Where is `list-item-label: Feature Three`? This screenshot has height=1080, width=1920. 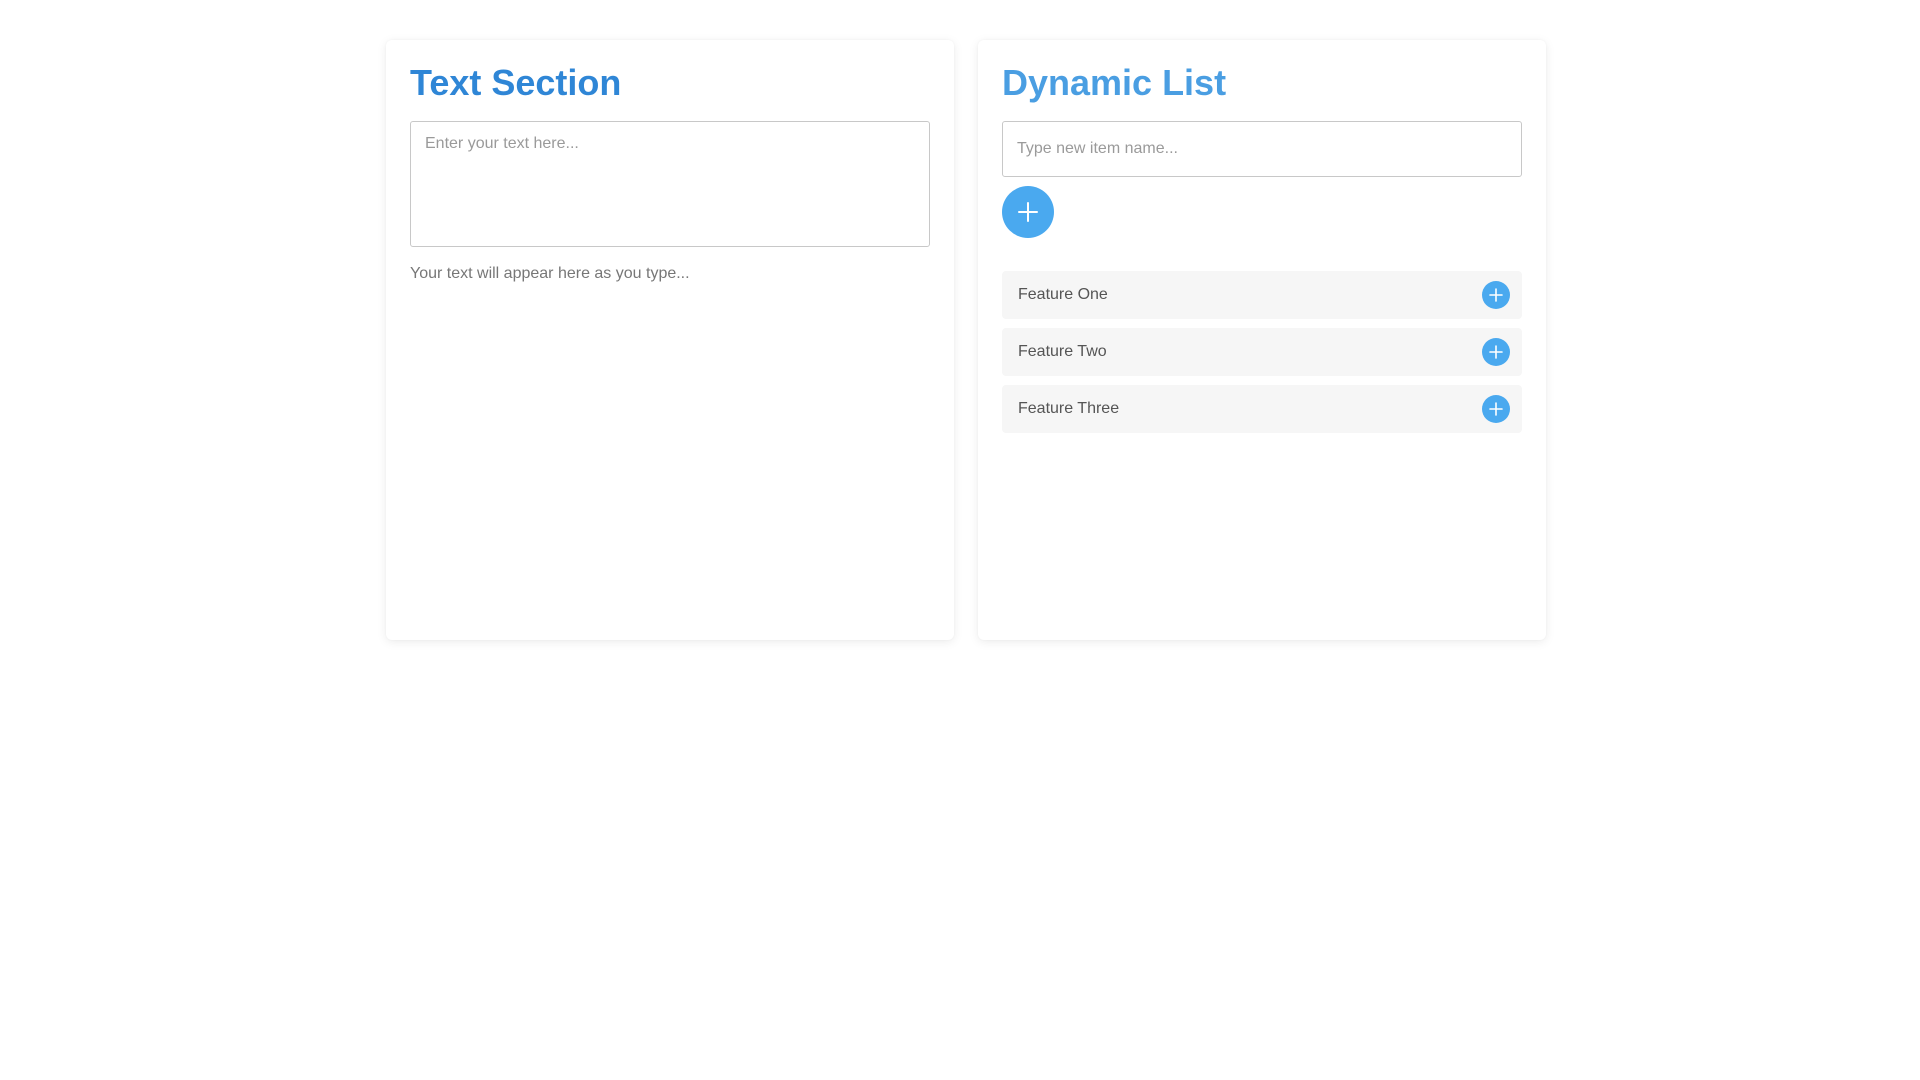 list-item-label: Feature Three is located at coordinates (1069, 408).